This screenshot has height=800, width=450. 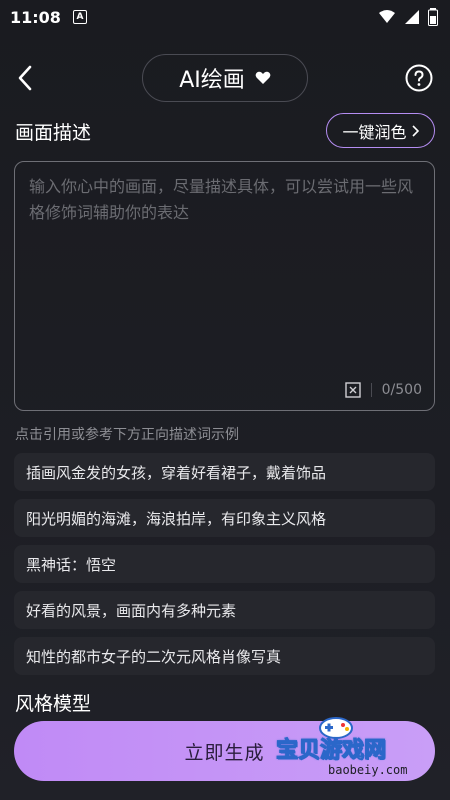 What do you see at coordinates (35, 17) in the screenshot?
I see `status-time: 11:08` at bounding box center [35, 17].